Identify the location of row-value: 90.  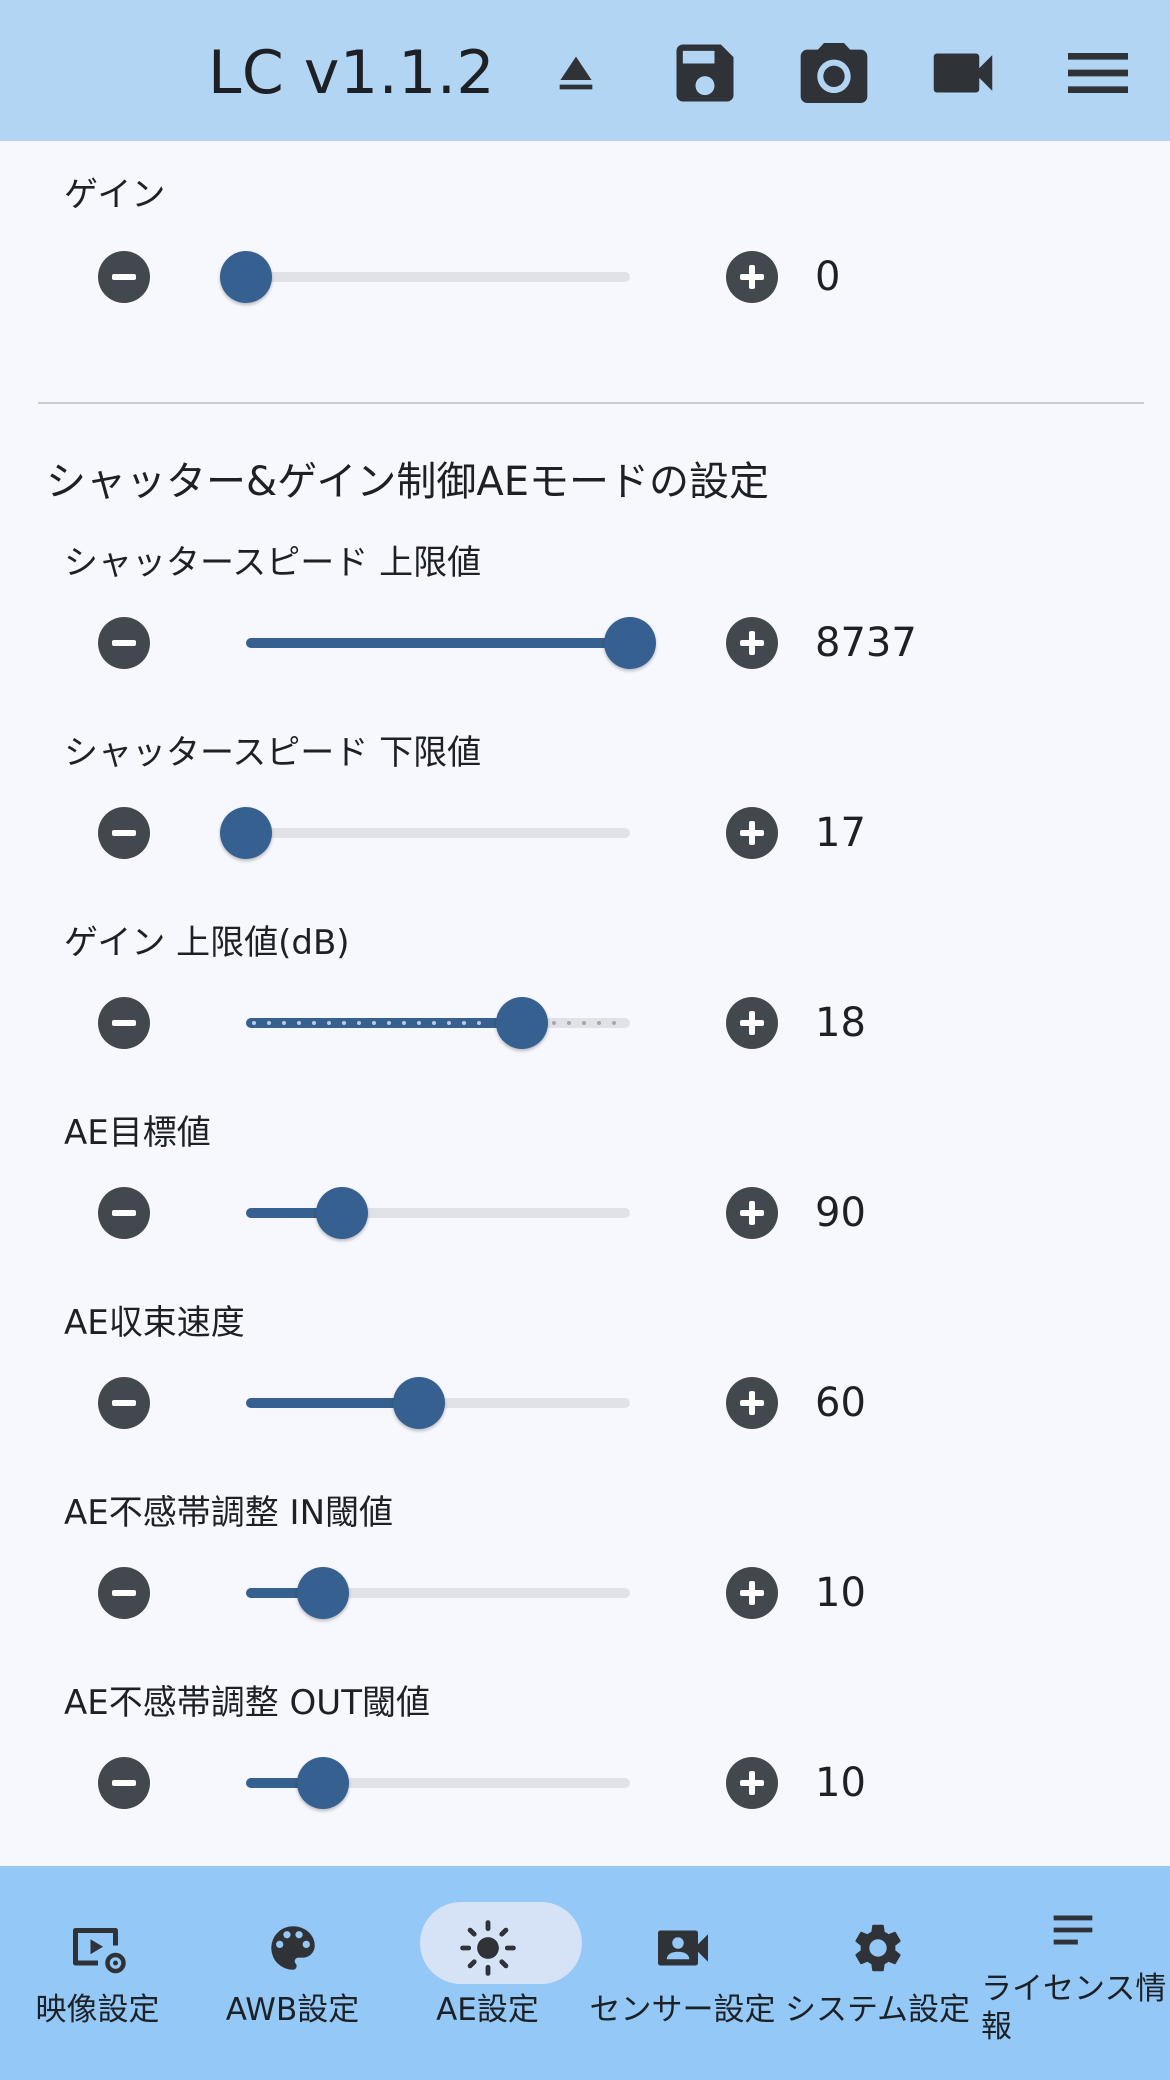
(840, 1213).